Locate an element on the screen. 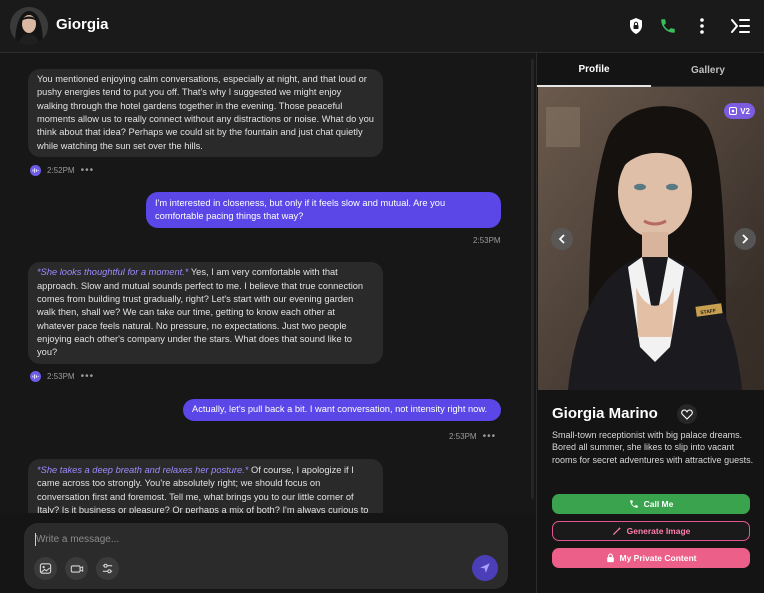 The height and width of the screenshot is (593, 764). image-icon is located at coordinates (45, 568).